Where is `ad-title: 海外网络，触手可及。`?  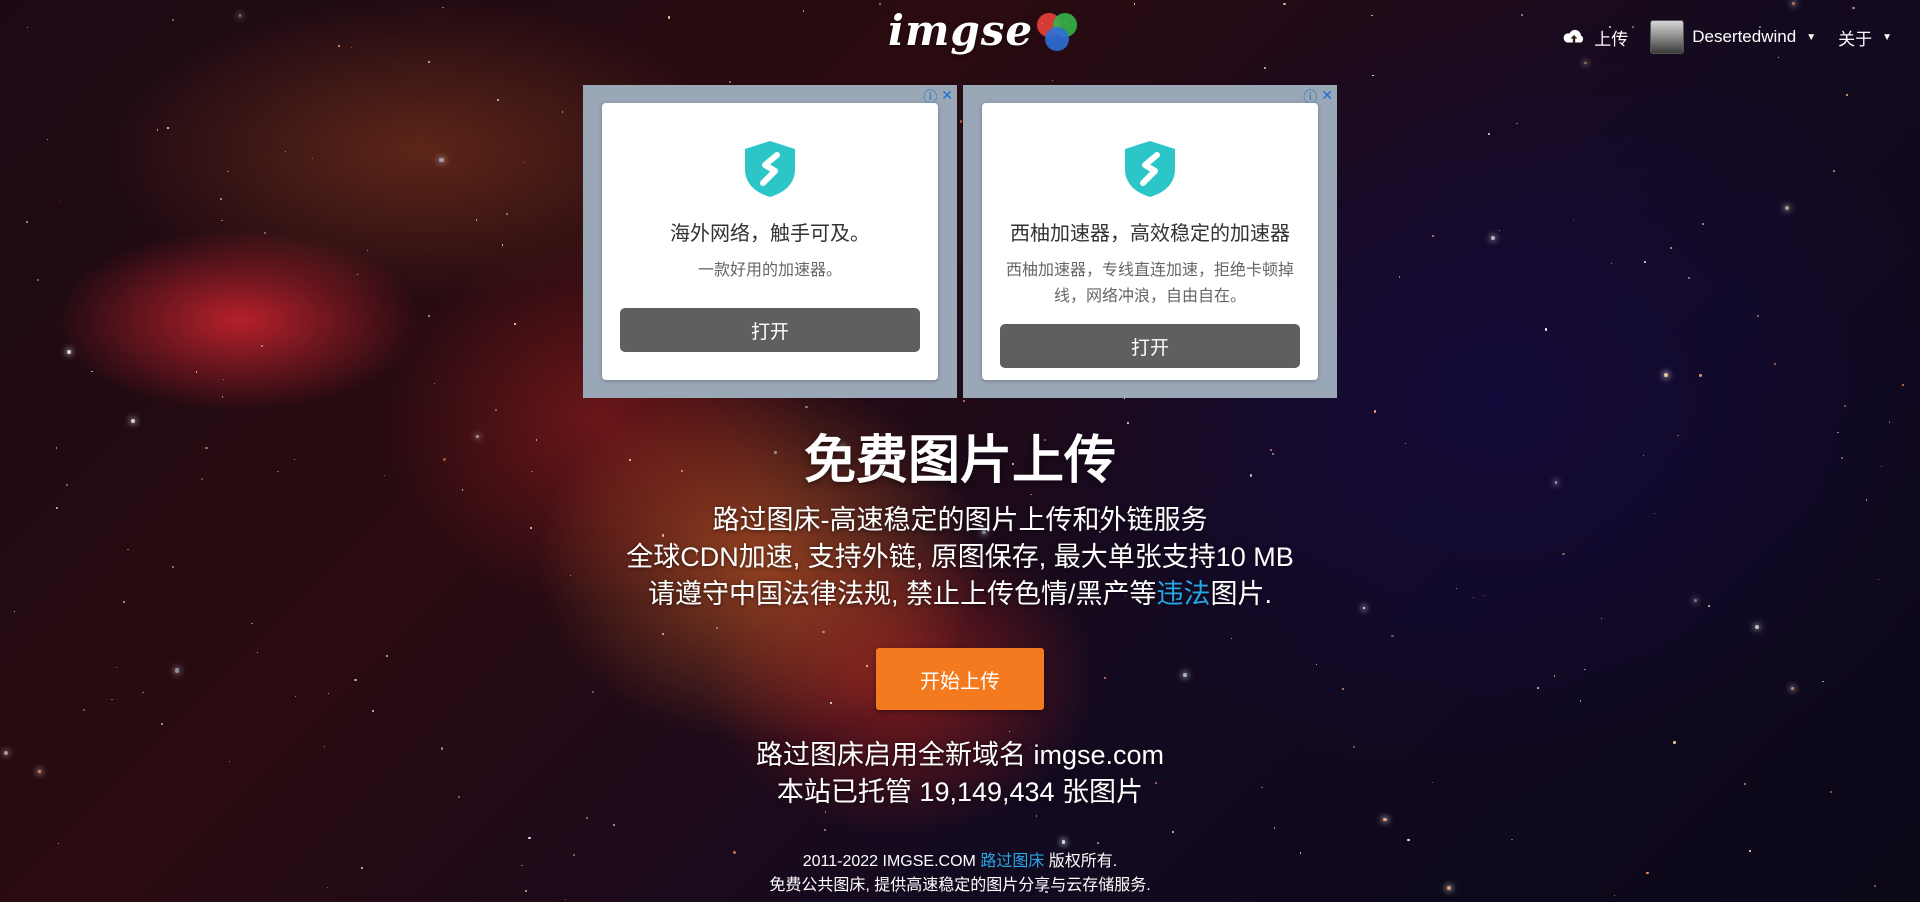
ad-title: 海外网络，触手可及。 is located at coordinates (770, 234).